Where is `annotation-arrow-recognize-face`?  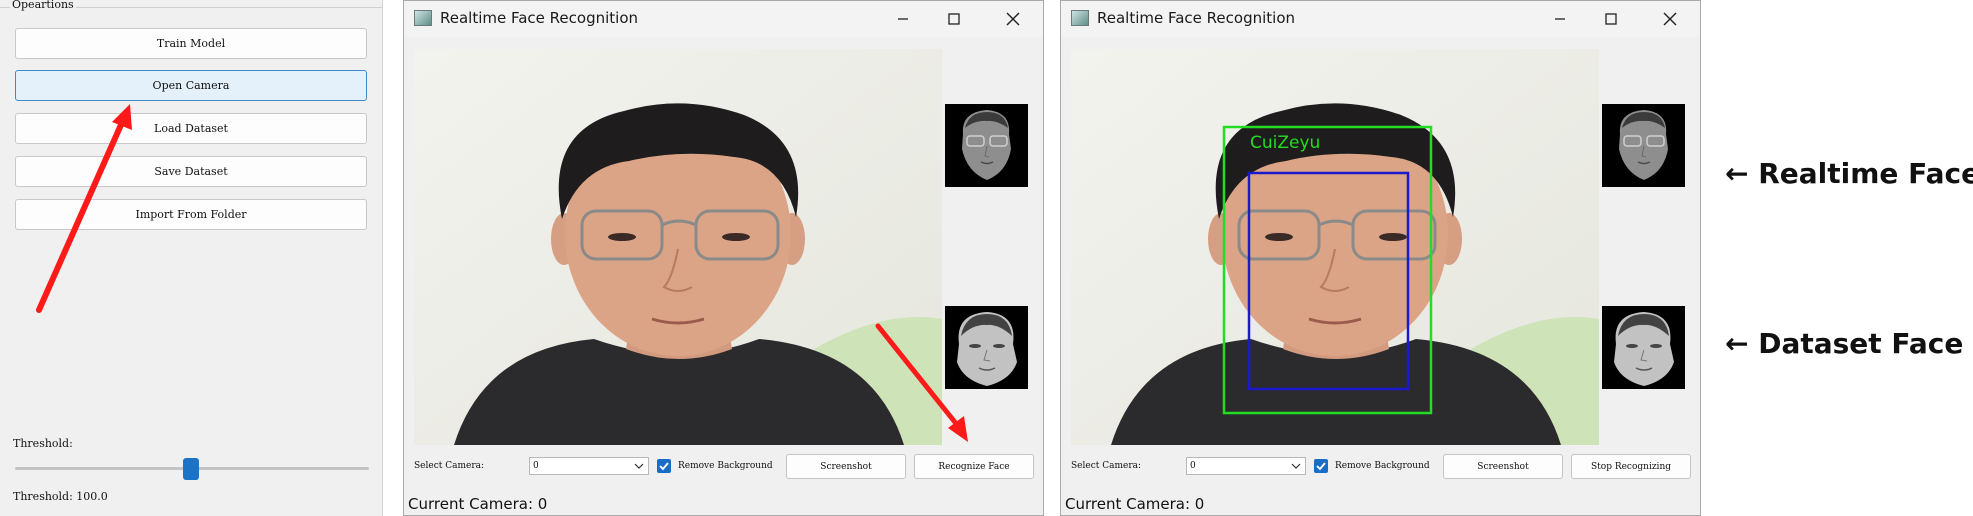 annotation-arrow-recognize-face is located at coordinates (921, 382).